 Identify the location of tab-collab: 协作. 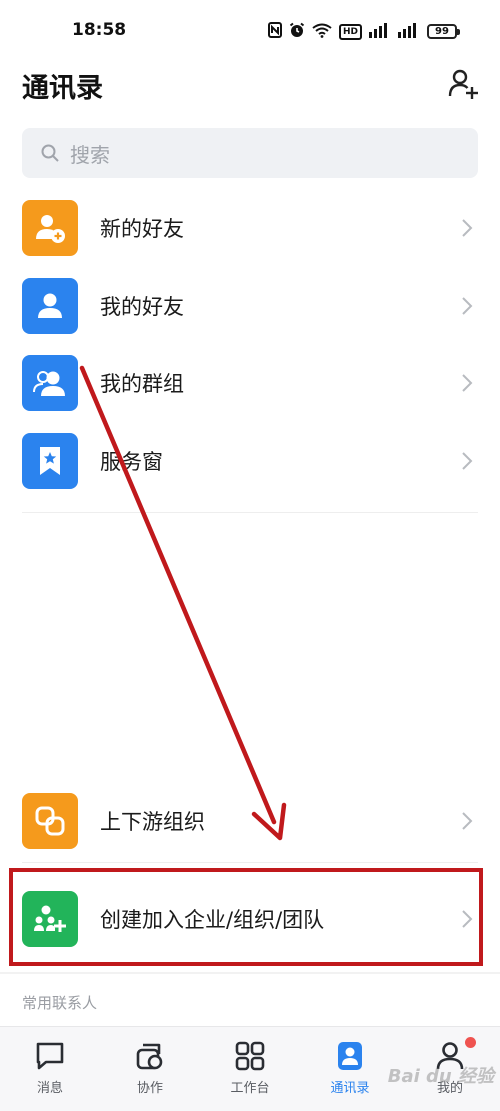
(150, 1068).